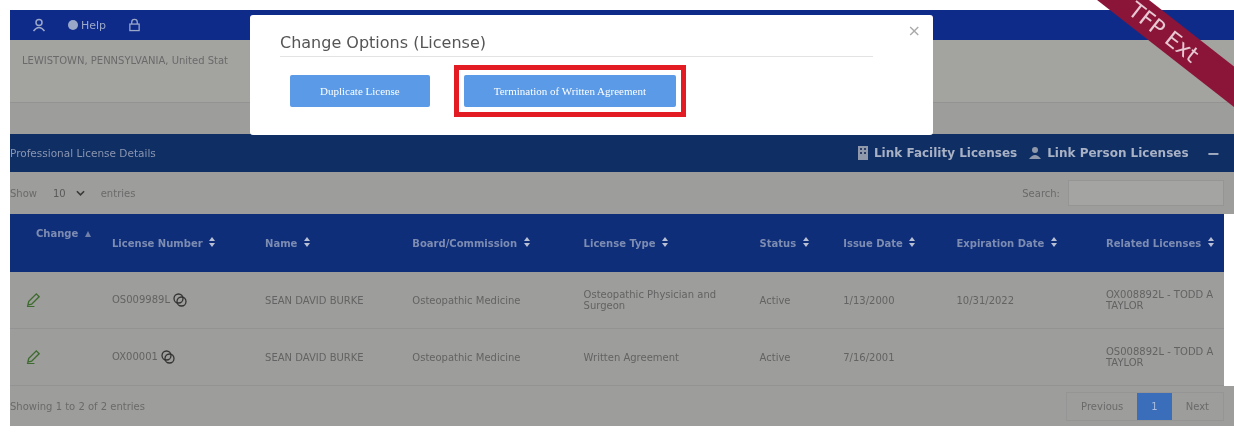 This screenshot has height=437, width=1234. What do you see at coordinates (650, 300) in the screenshot?
I see `table-cell: Osteopathic Physician and Surgeon` at bounding box center [650, 300].